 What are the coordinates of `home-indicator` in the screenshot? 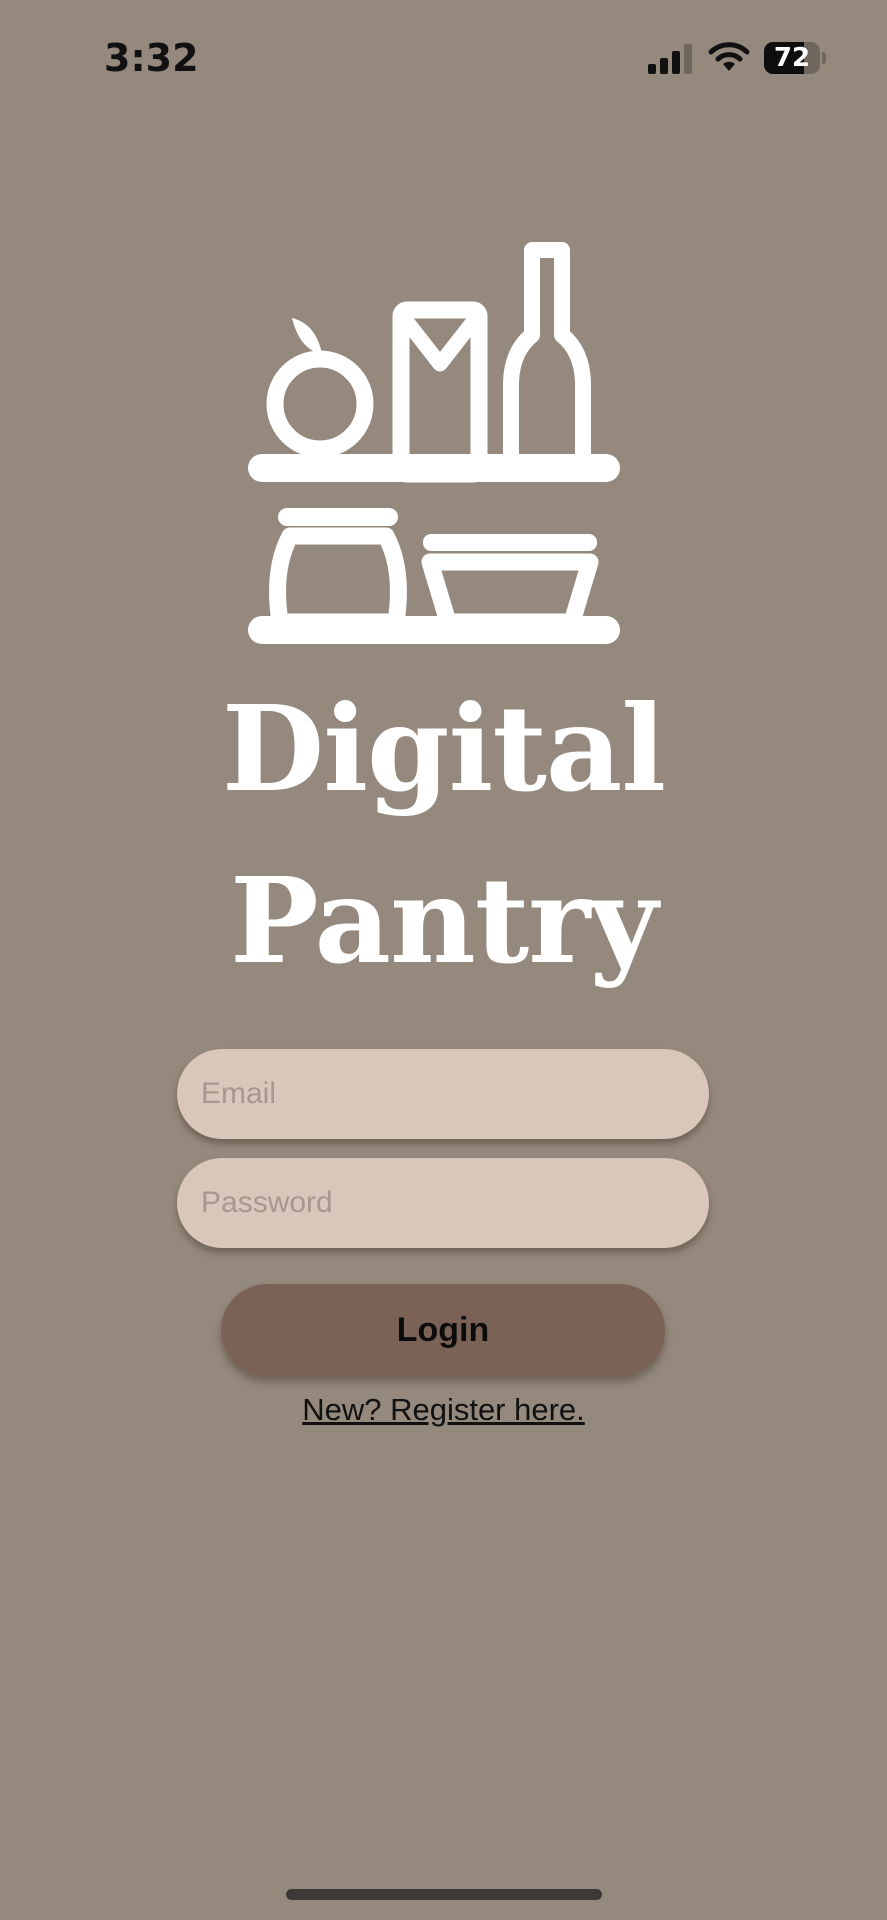 It's located at (444, 1894).